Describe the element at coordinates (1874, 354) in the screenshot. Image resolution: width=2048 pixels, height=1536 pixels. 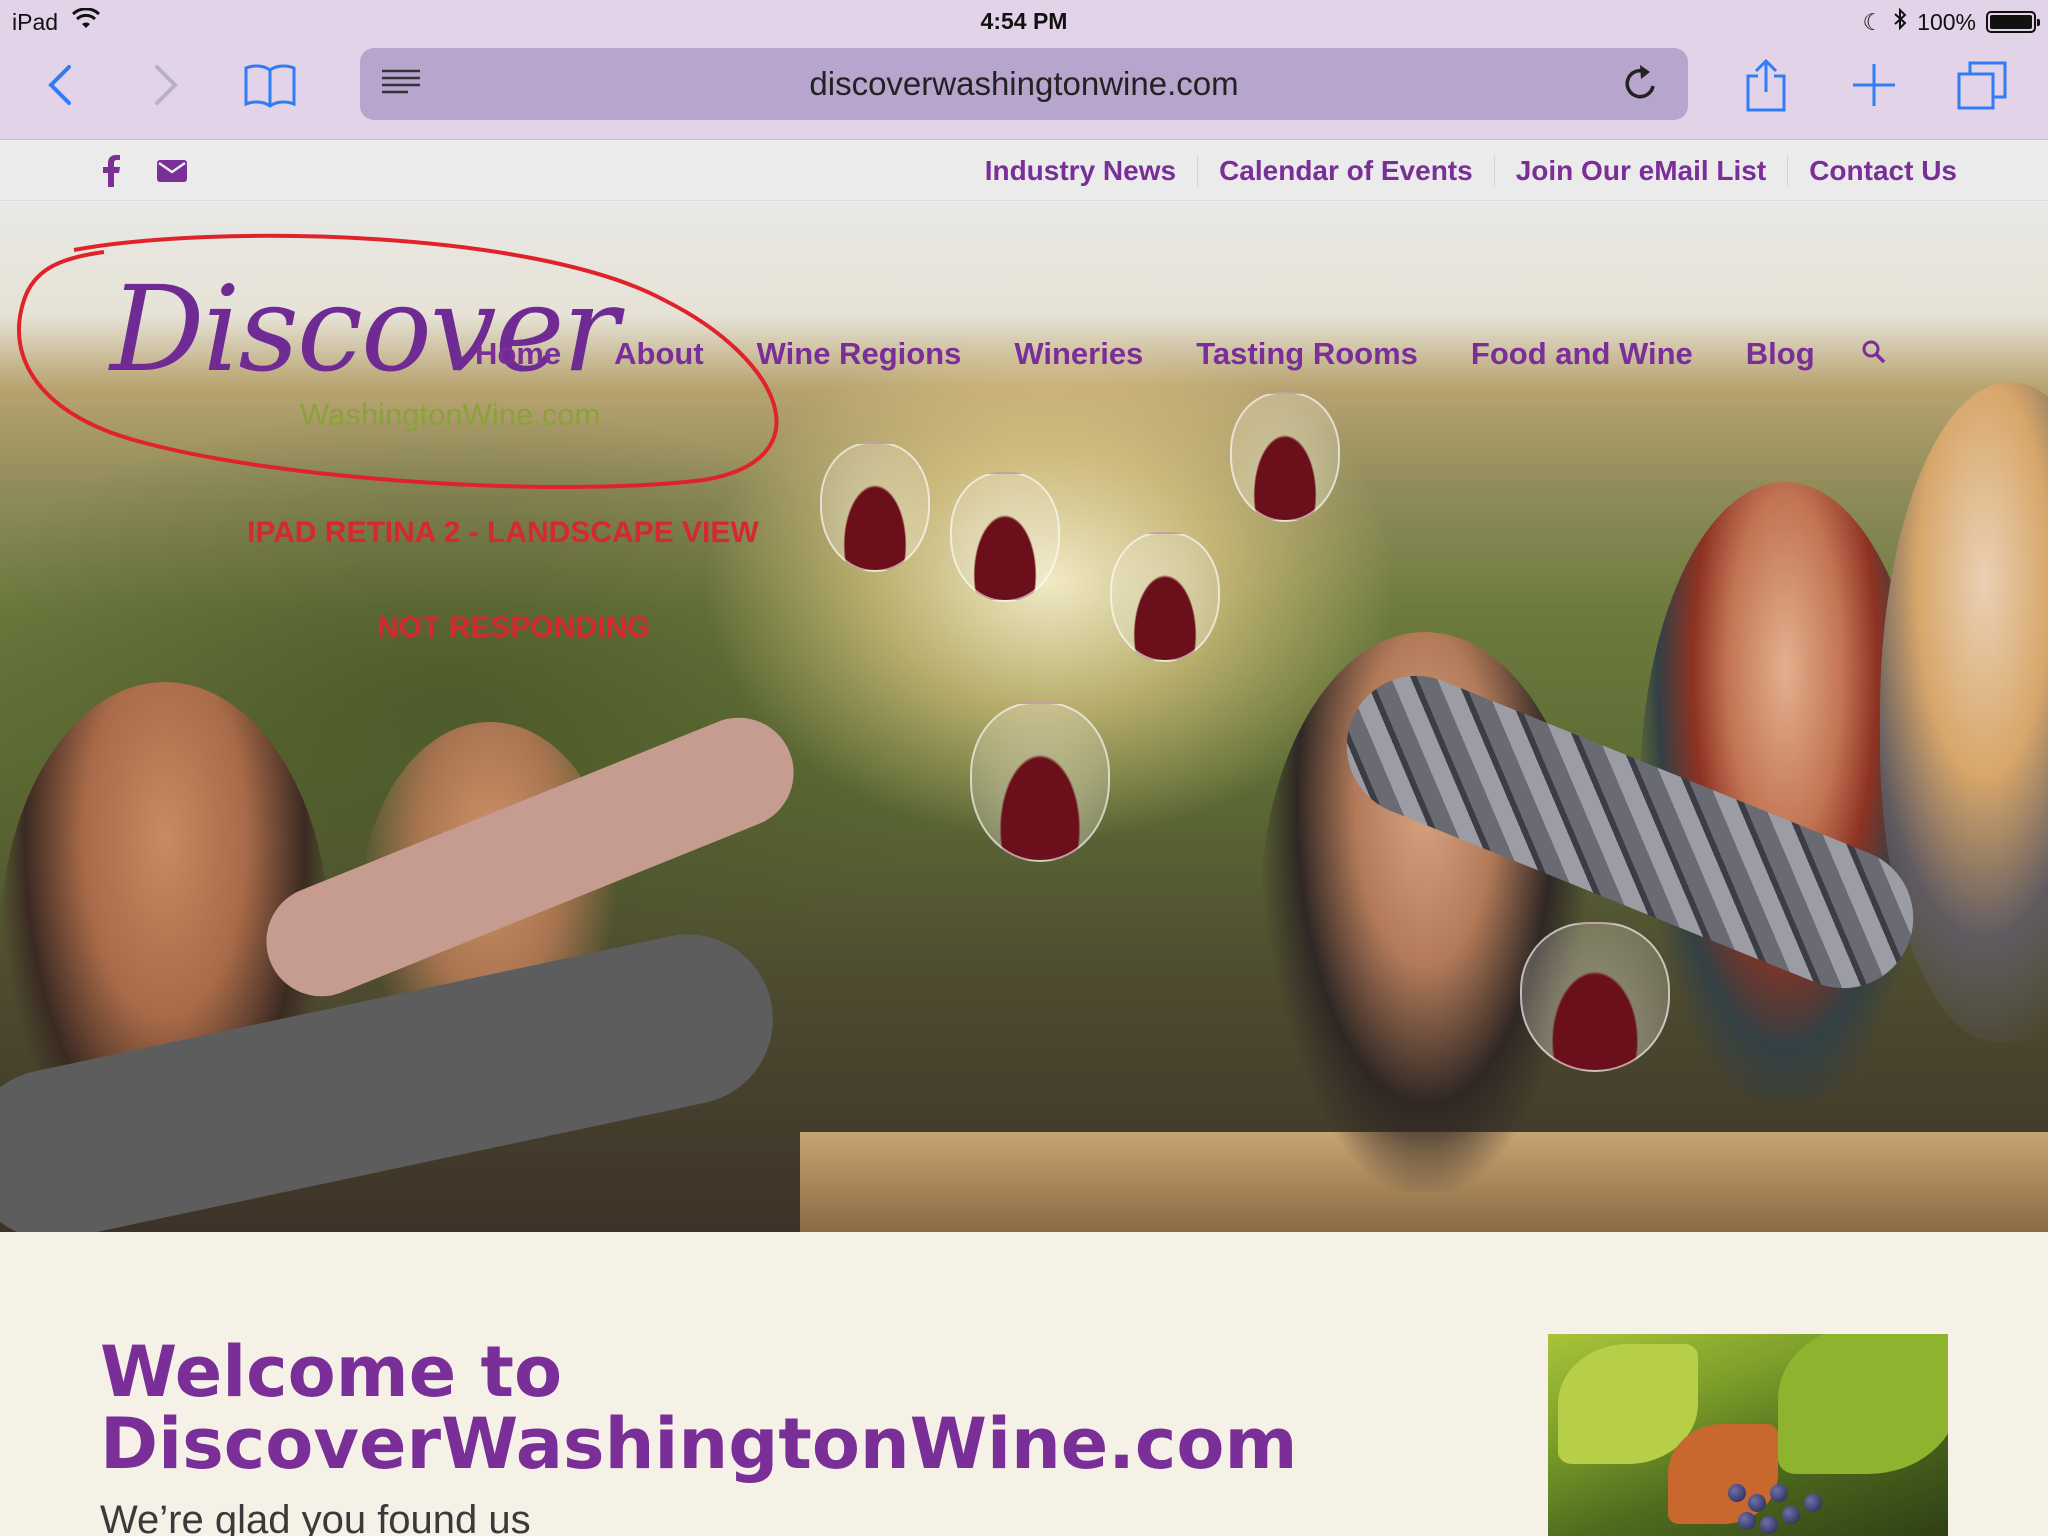
I see `search-icon` at that location.